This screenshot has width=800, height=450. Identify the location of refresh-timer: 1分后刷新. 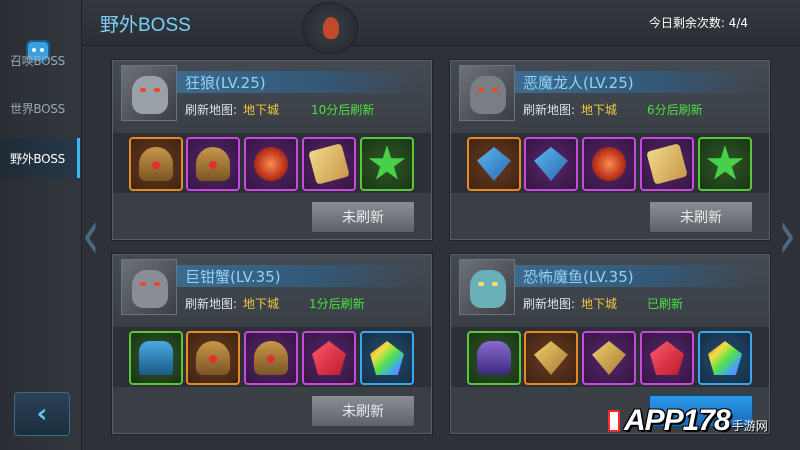
(337, 304).